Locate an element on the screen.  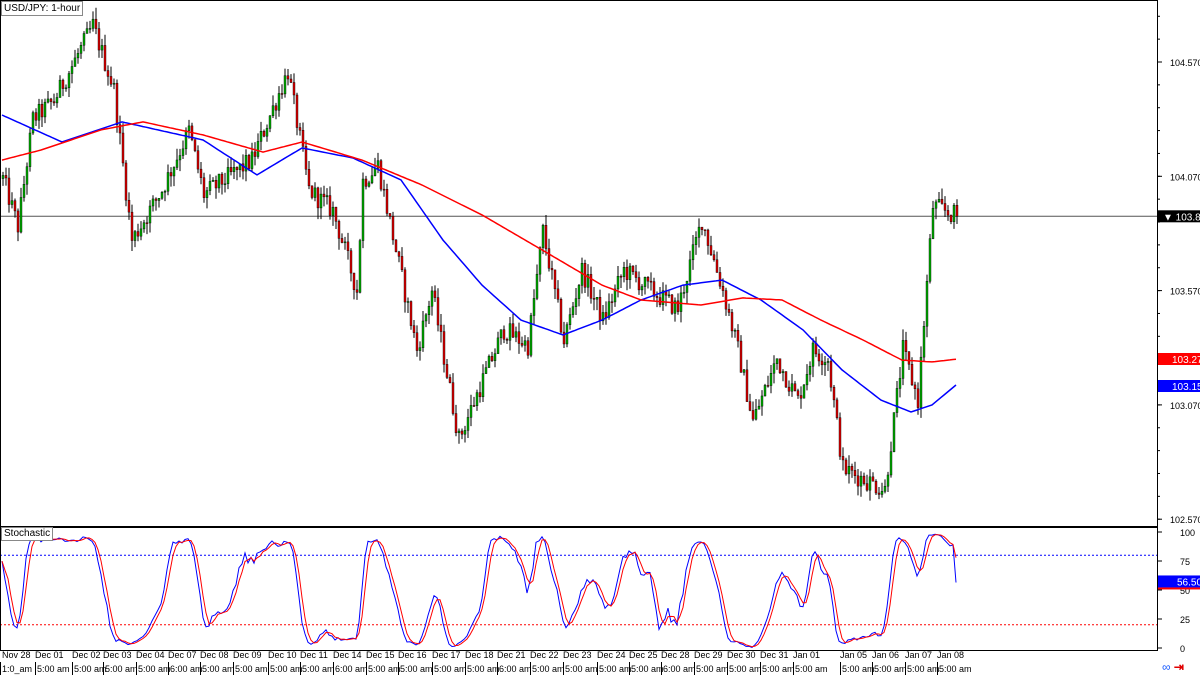
x-date-label: Dec 07 is located at coordinates (182, 655).